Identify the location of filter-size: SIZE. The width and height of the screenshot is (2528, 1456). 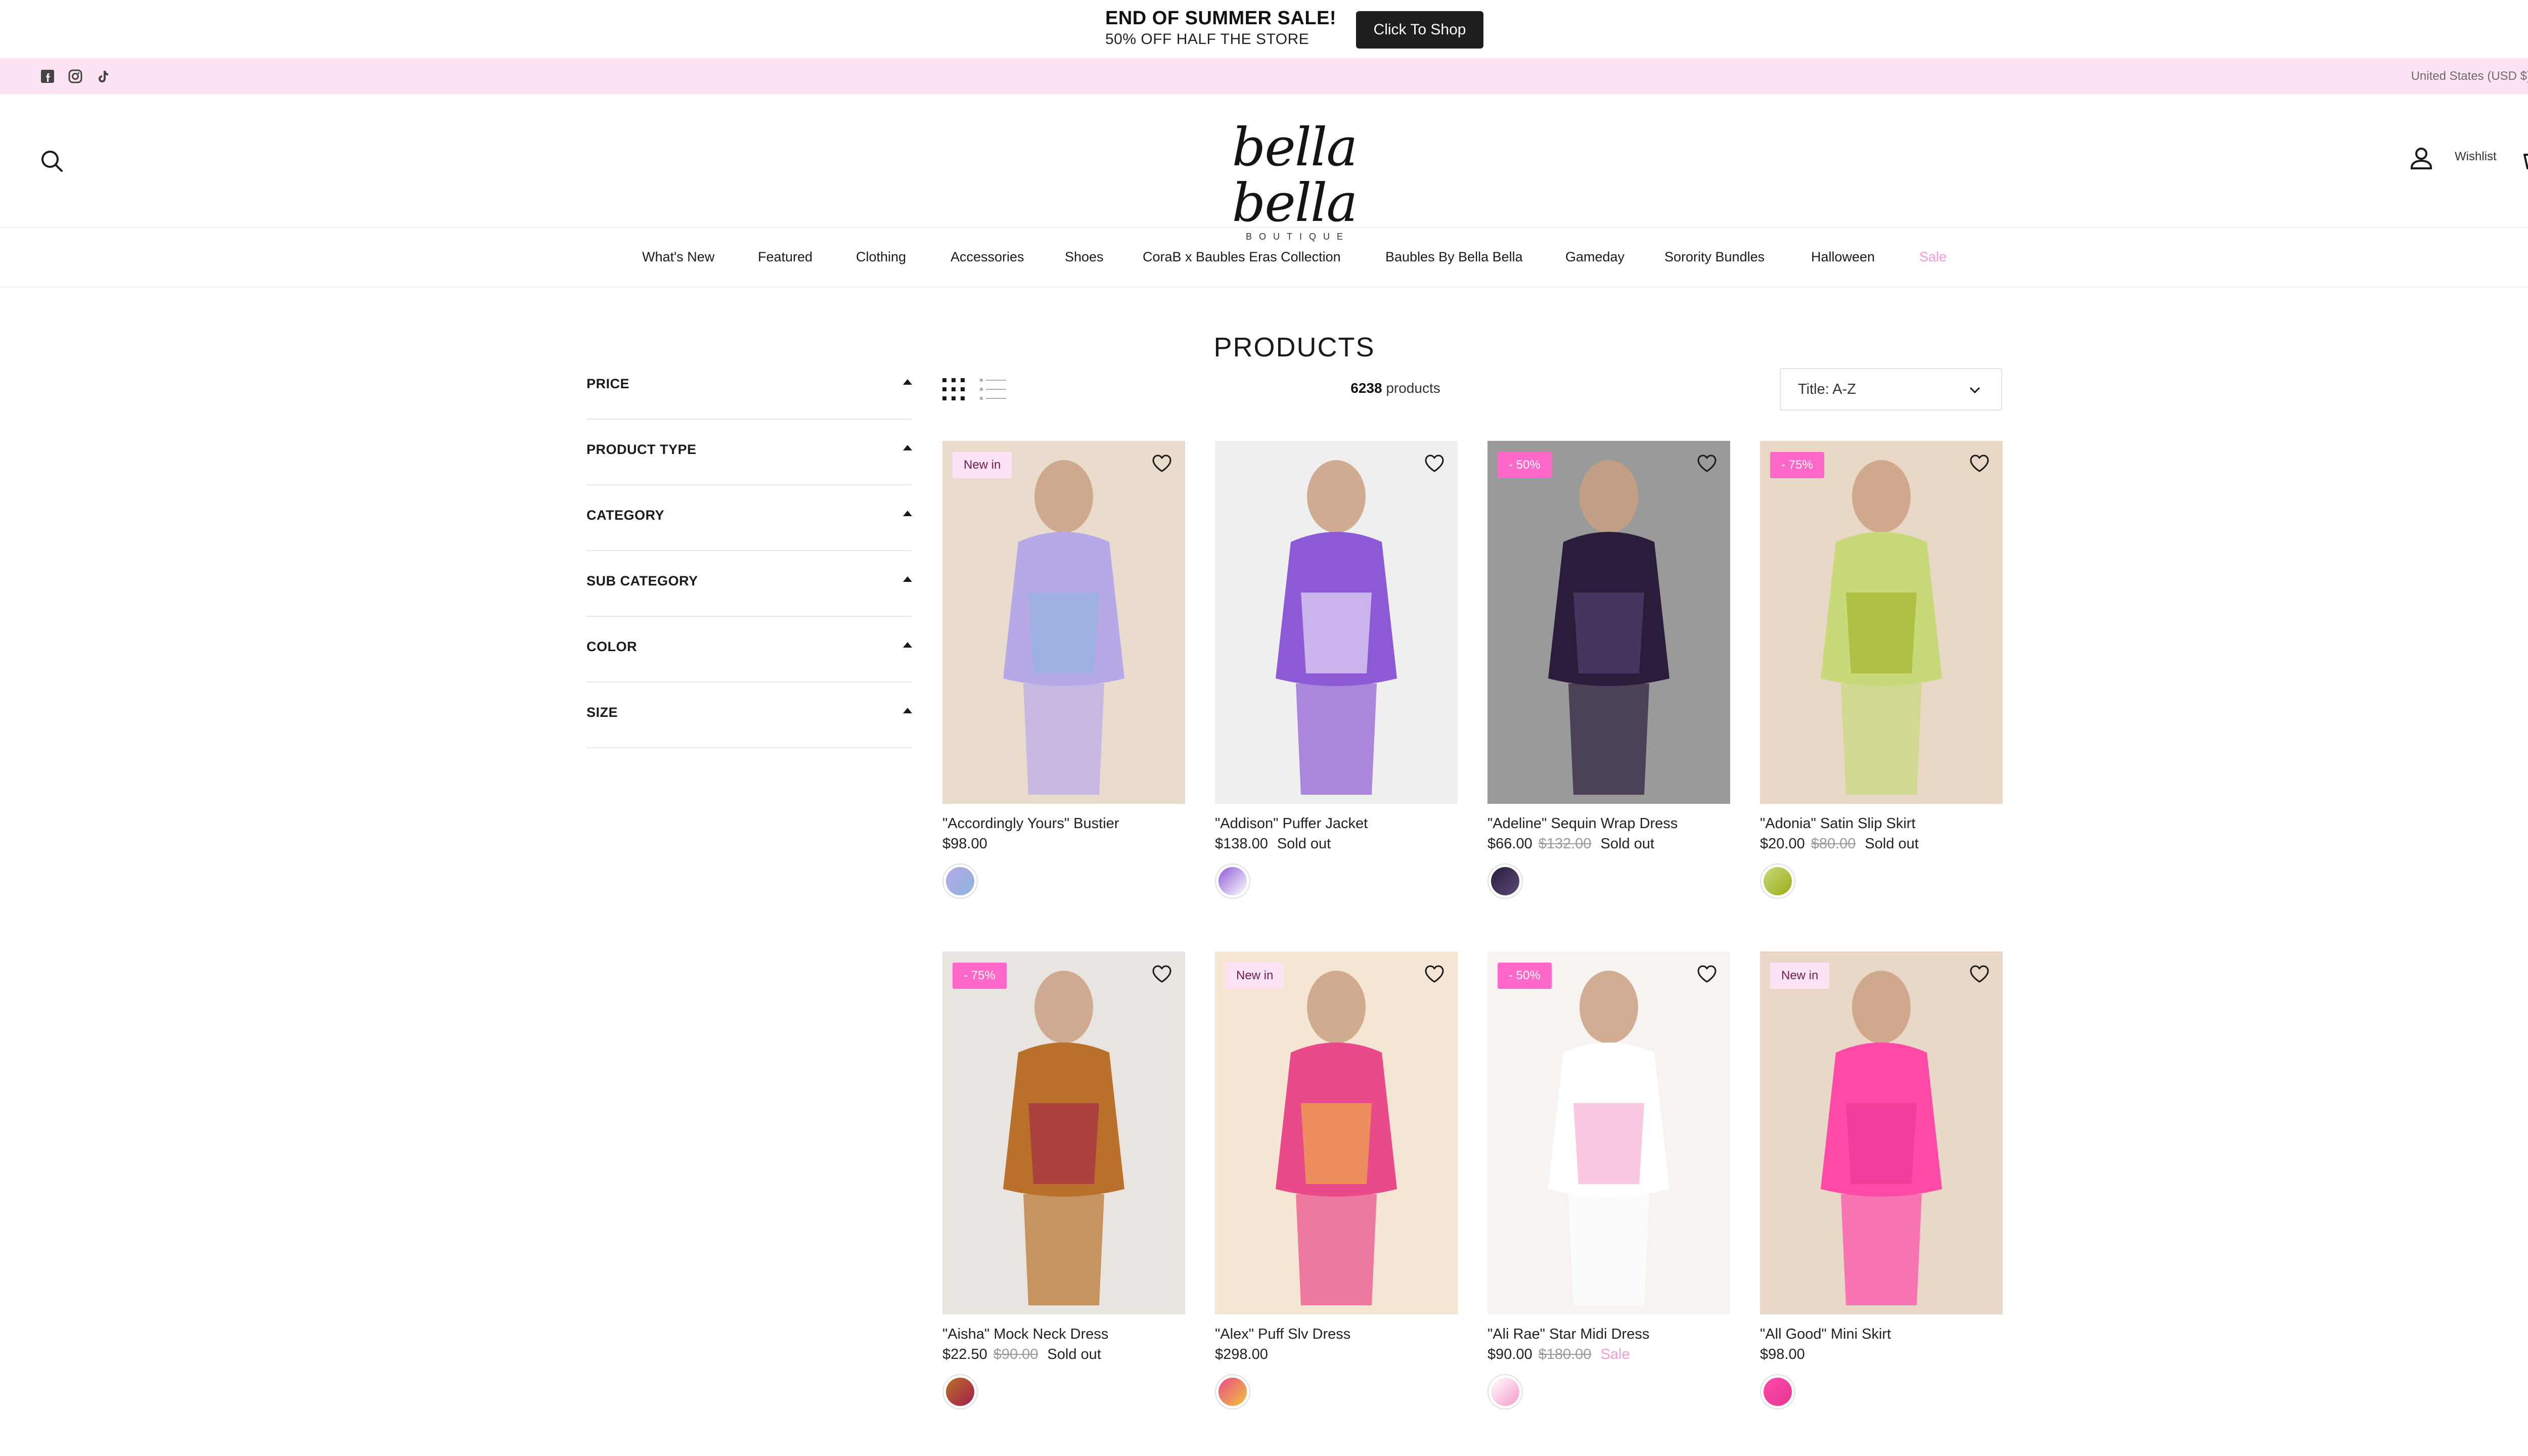
(749, 715).